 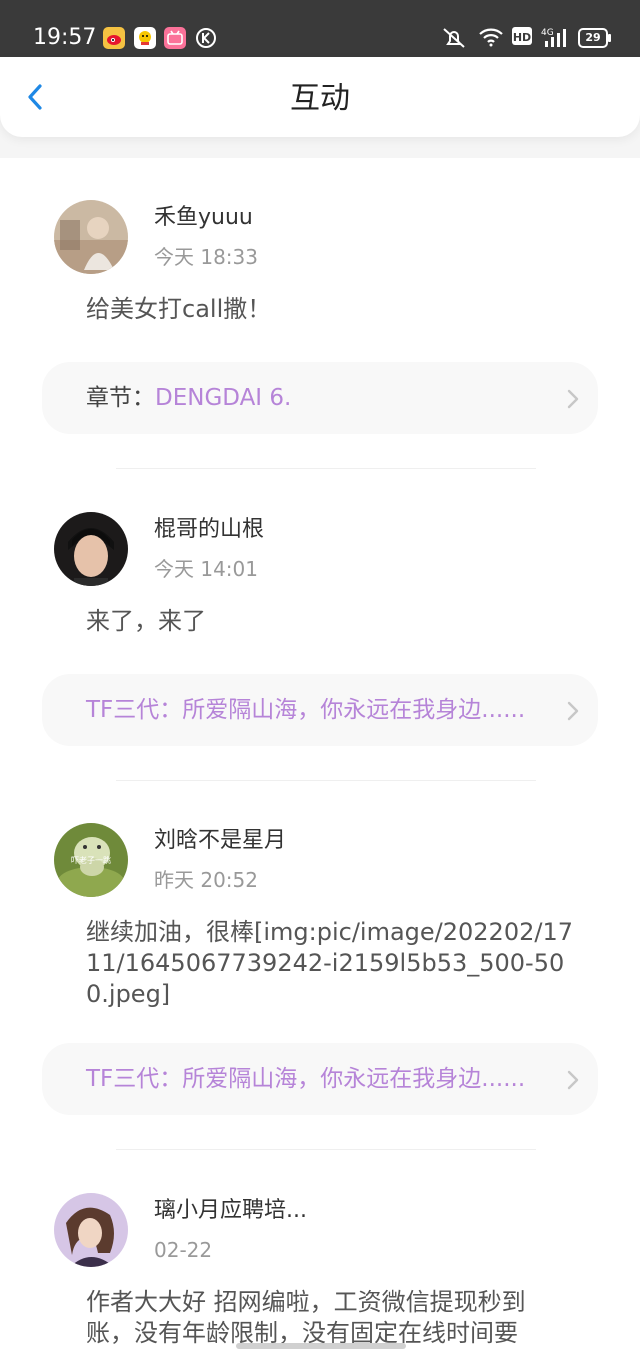 What do you see at coordinates (120, 398) in the screenshot?
I see `chapter-prefix: 章节：` at bounding box center [120, 398].